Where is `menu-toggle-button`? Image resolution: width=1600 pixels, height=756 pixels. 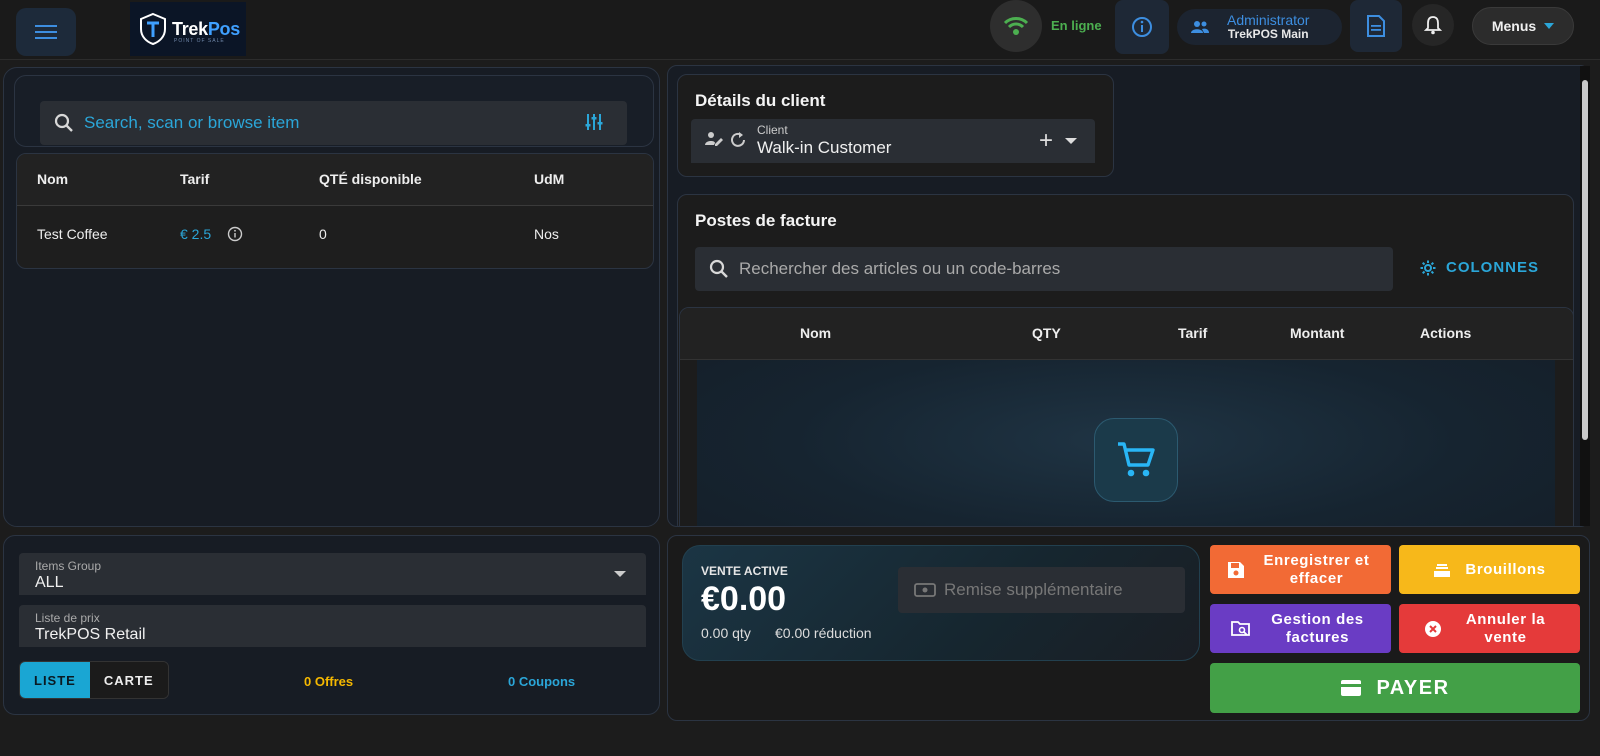 menu-toggle-button is located at coordinates (46, 32).